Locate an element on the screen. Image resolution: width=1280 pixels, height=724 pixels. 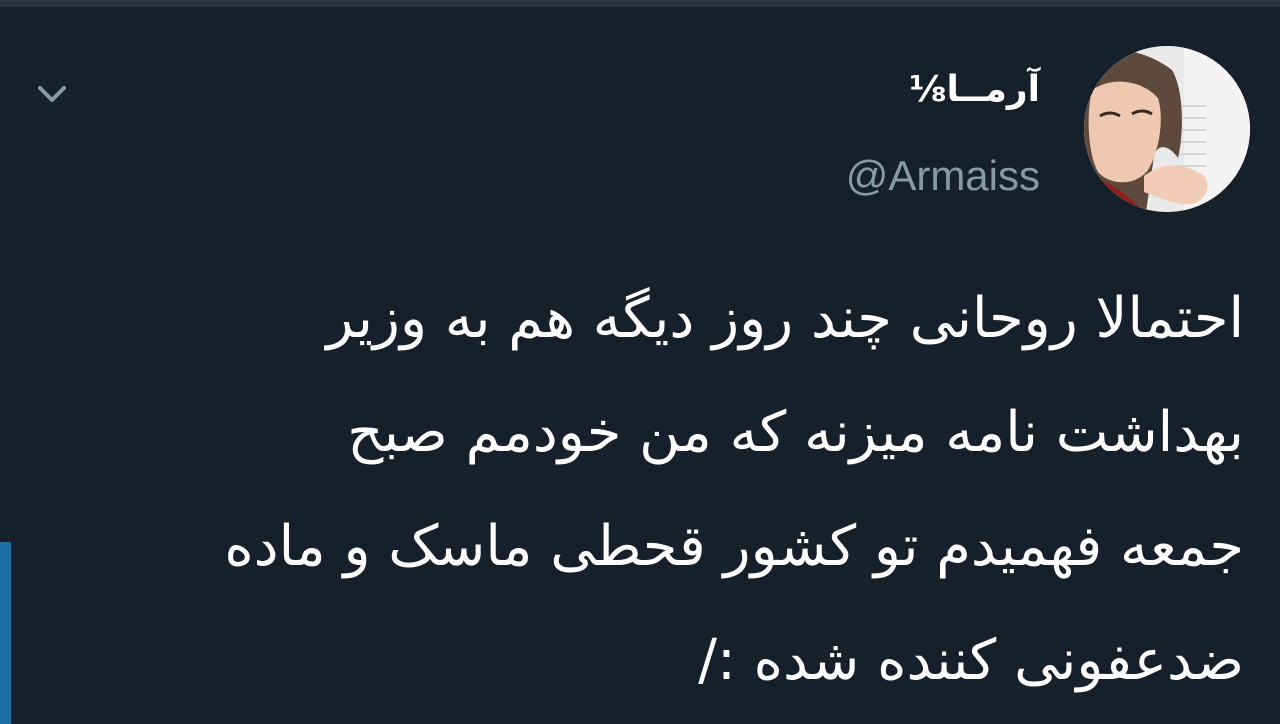
author-handle: @Armaiss is located at coordinates (840, 176).